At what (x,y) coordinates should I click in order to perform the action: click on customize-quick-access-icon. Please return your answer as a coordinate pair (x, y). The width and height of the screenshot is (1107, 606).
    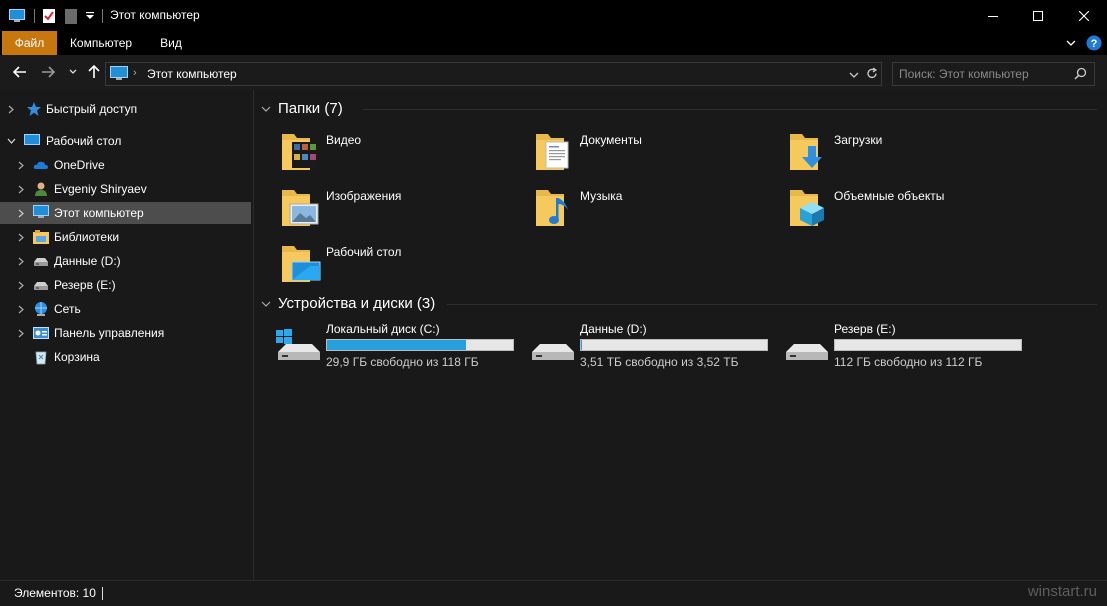
    Looking at the image, I should click on (90, 16).